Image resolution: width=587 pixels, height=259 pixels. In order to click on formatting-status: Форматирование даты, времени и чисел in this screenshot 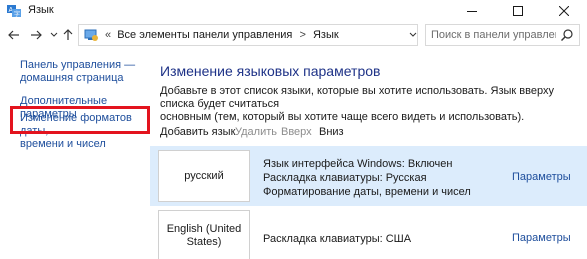, I will do `click(367, 192)`.